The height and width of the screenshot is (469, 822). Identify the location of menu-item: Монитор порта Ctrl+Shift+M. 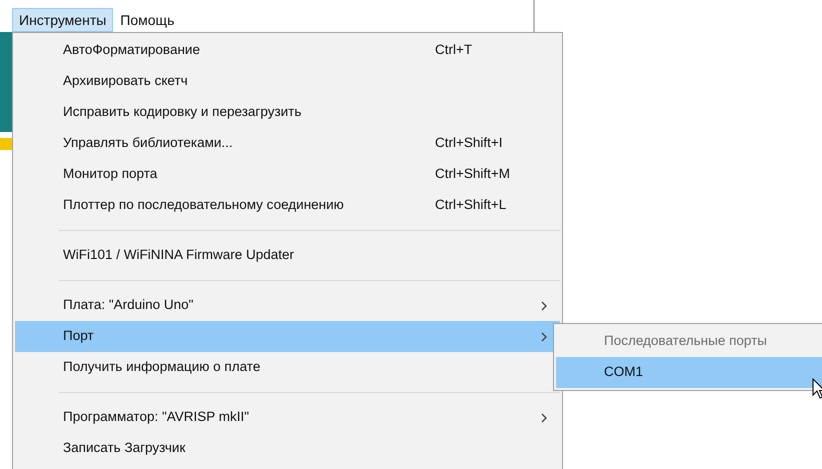
(287, 174).